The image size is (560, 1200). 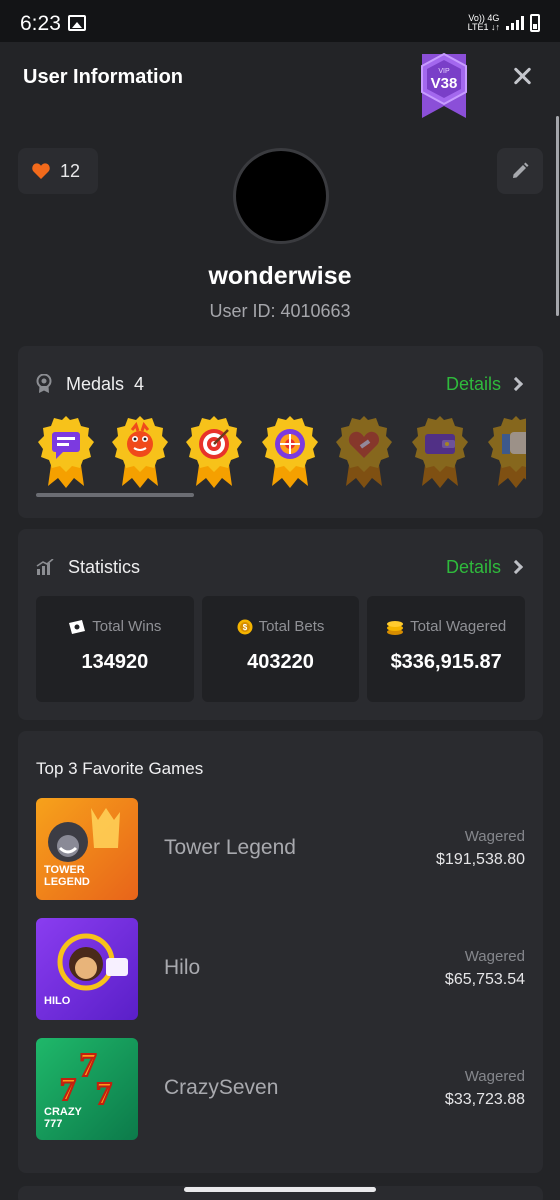 I want to click on medals-card: Medals 4 Details, so click(x=280, y=432).